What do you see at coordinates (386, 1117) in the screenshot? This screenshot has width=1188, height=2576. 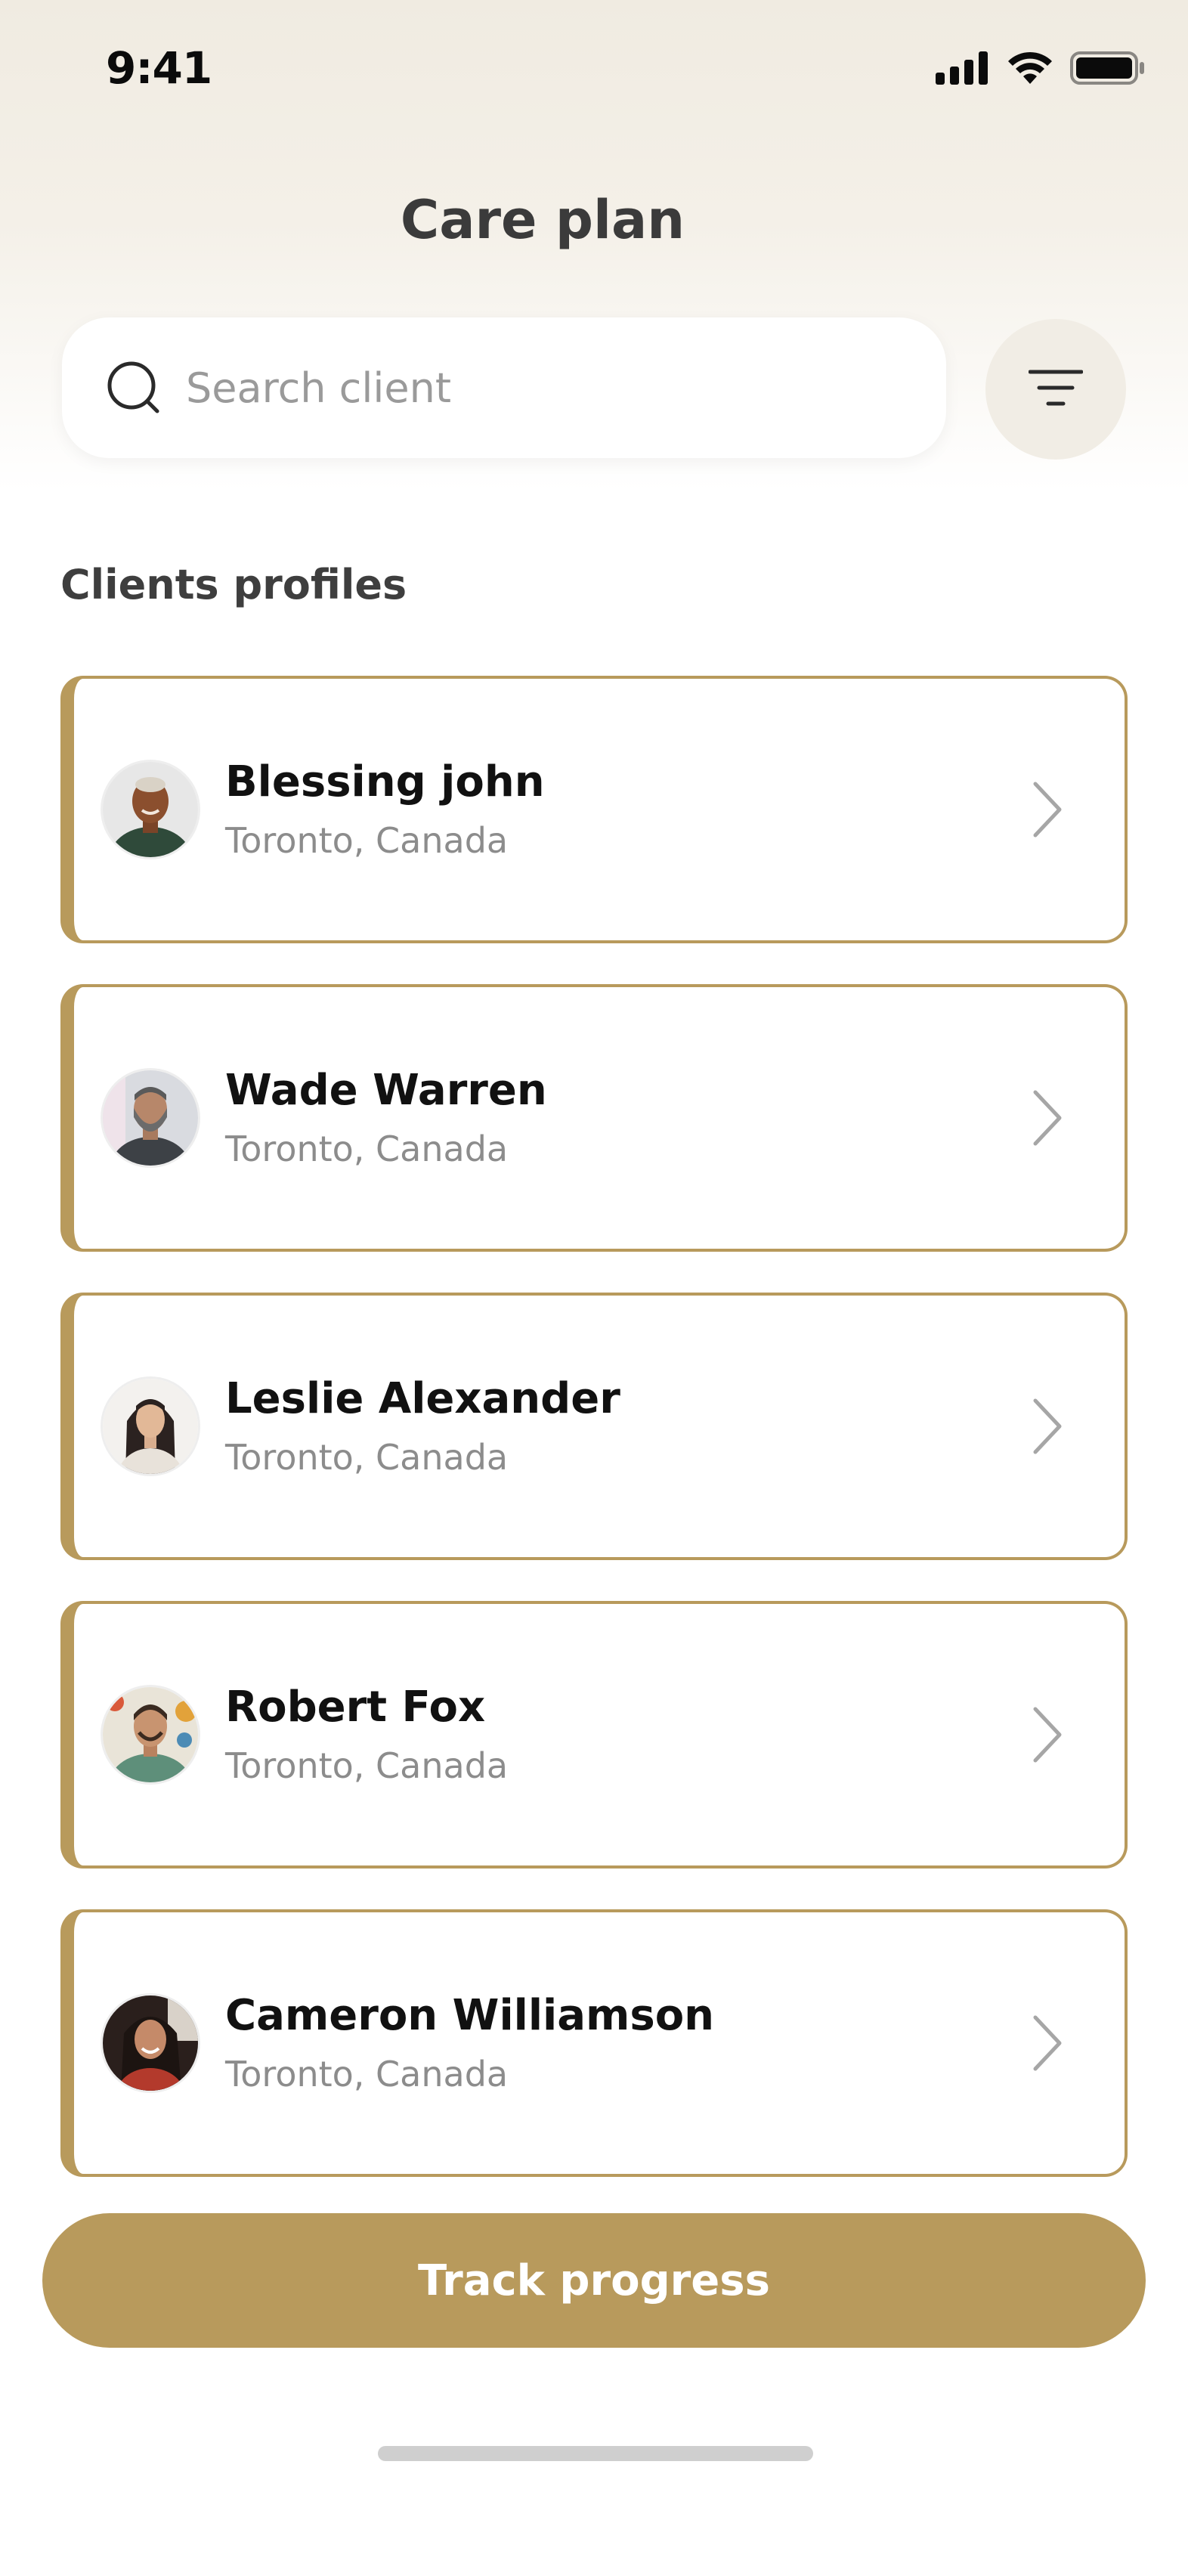 I see `client-info: Wade Warren Toronto, Canada` at bounding box center [386, 1117].